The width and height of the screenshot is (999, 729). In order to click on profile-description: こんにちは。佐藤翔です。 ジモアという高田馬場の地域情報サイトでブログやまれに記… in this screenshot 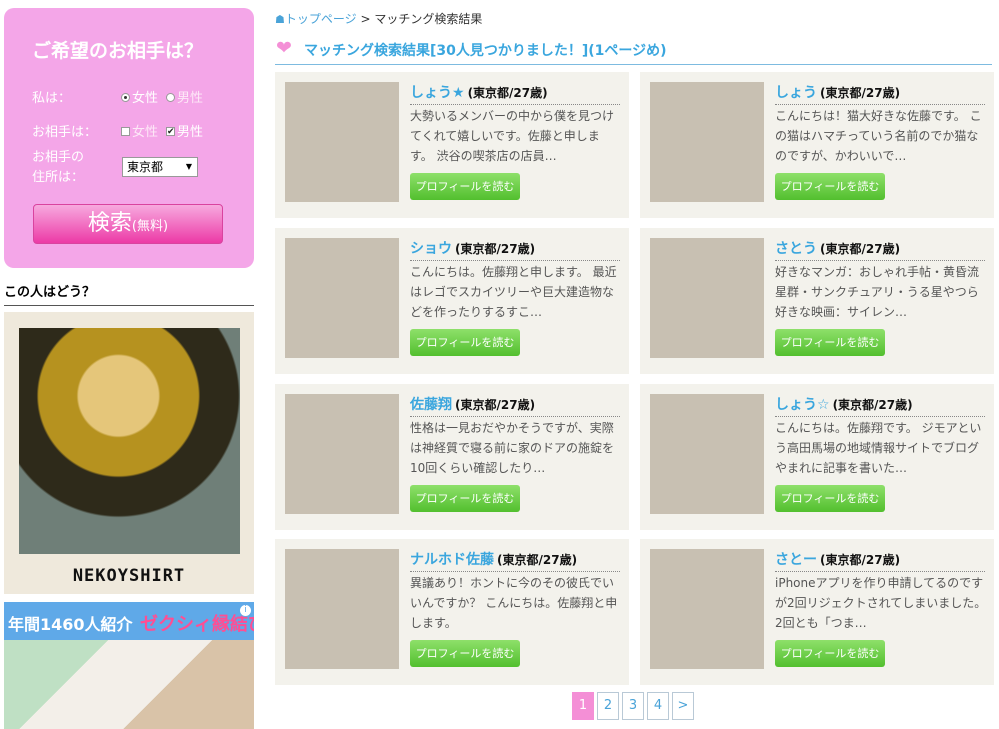, I will do `click(878, 448)`.